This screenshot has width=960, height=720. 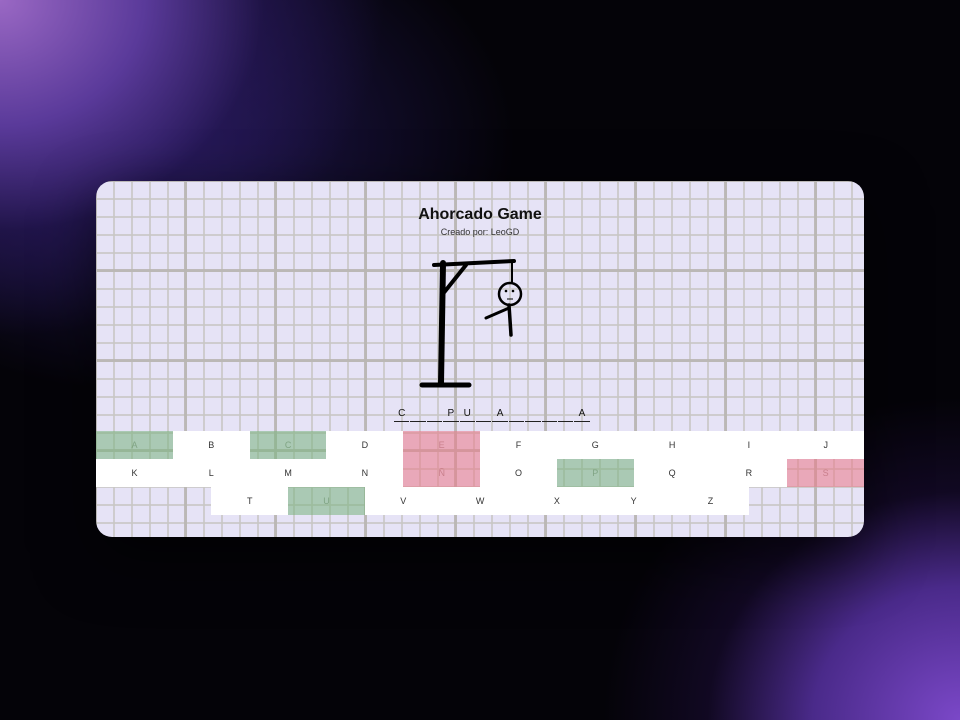 I want to click on letter-slot: C, so click(x=402, y=414).